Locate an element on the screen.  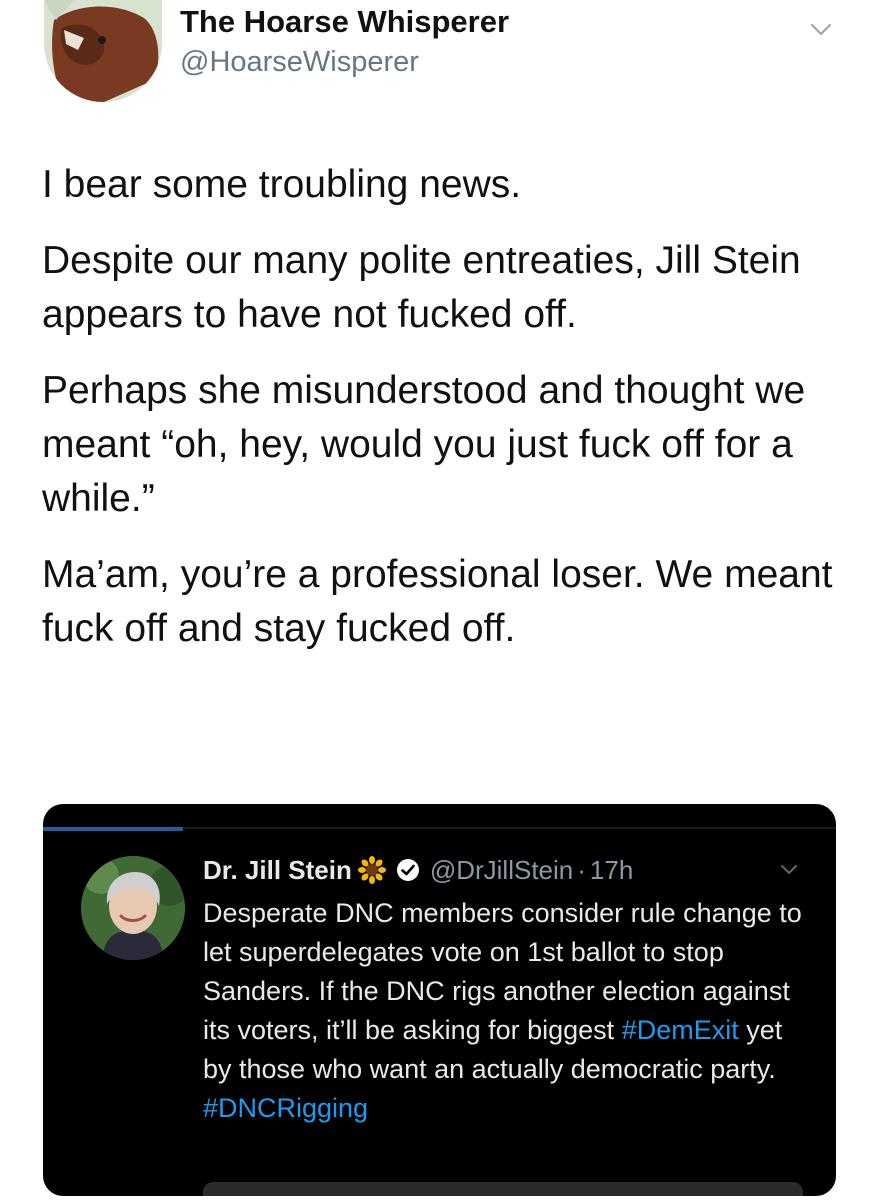
quoted-author-avatar is located at coordinates (133, 908).